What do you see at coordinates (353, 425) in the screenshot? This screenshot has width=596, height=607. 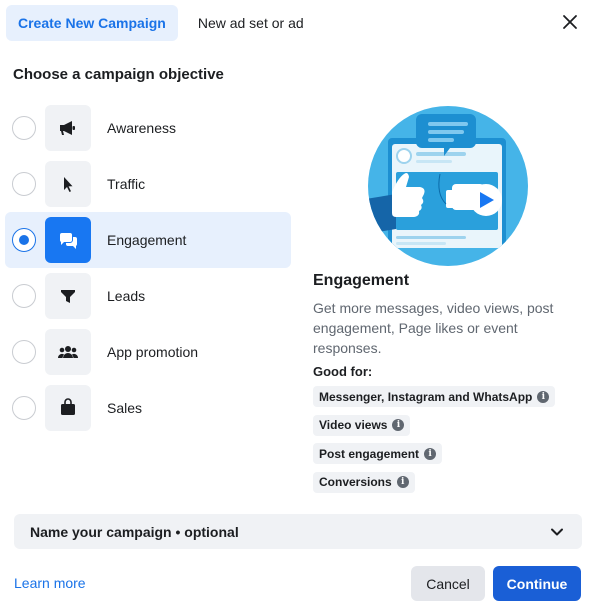 I see `chip-label: Video views` at bounding box center [353, 425].